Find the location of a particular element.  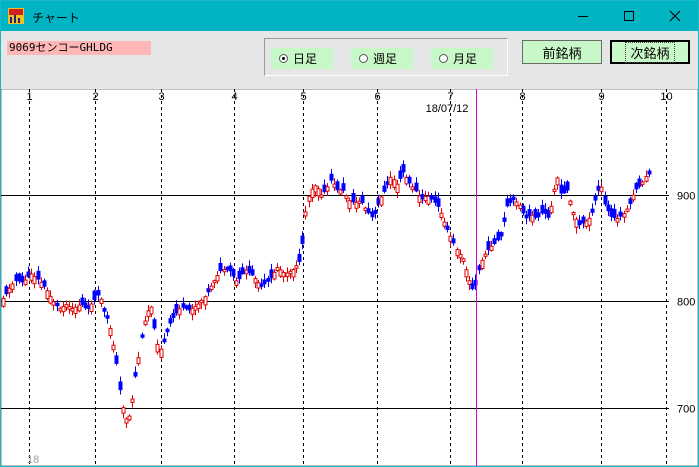

minimize-button is located at coordinates (583, 16).